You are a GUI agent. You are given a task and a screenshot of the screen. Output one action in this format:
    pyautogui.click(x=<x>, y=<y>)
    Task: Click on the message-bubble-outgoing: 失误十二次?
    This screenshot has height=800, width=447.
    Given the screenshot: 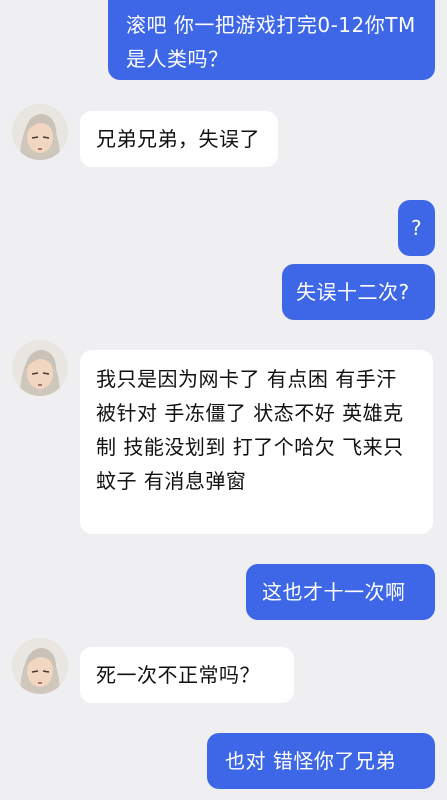 What is the action you would take?
    pyautogui.click(x=358, y=292)
    